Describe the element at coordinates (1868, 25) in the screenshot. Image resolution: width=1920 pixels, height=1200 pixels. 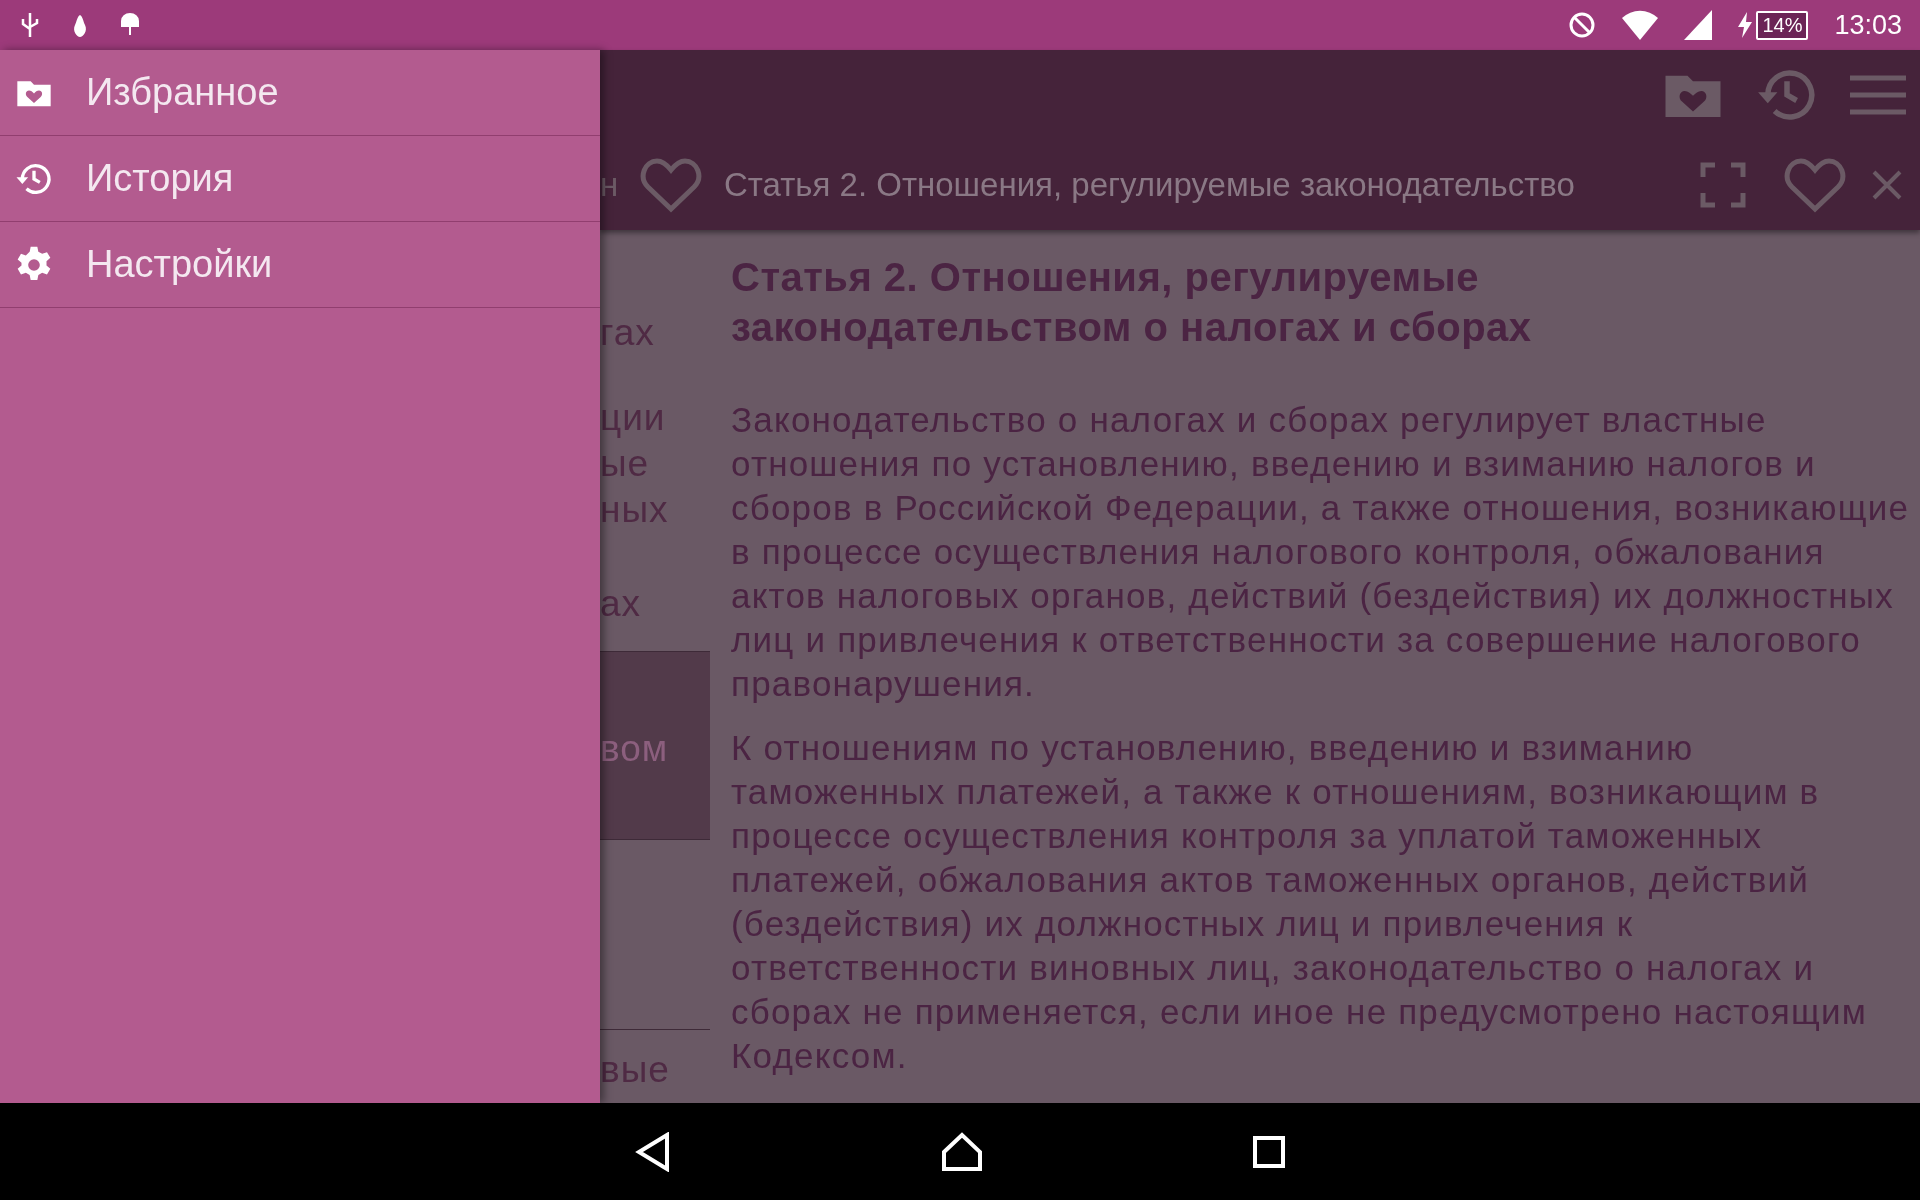
I see `clock: 13:03` at that location.